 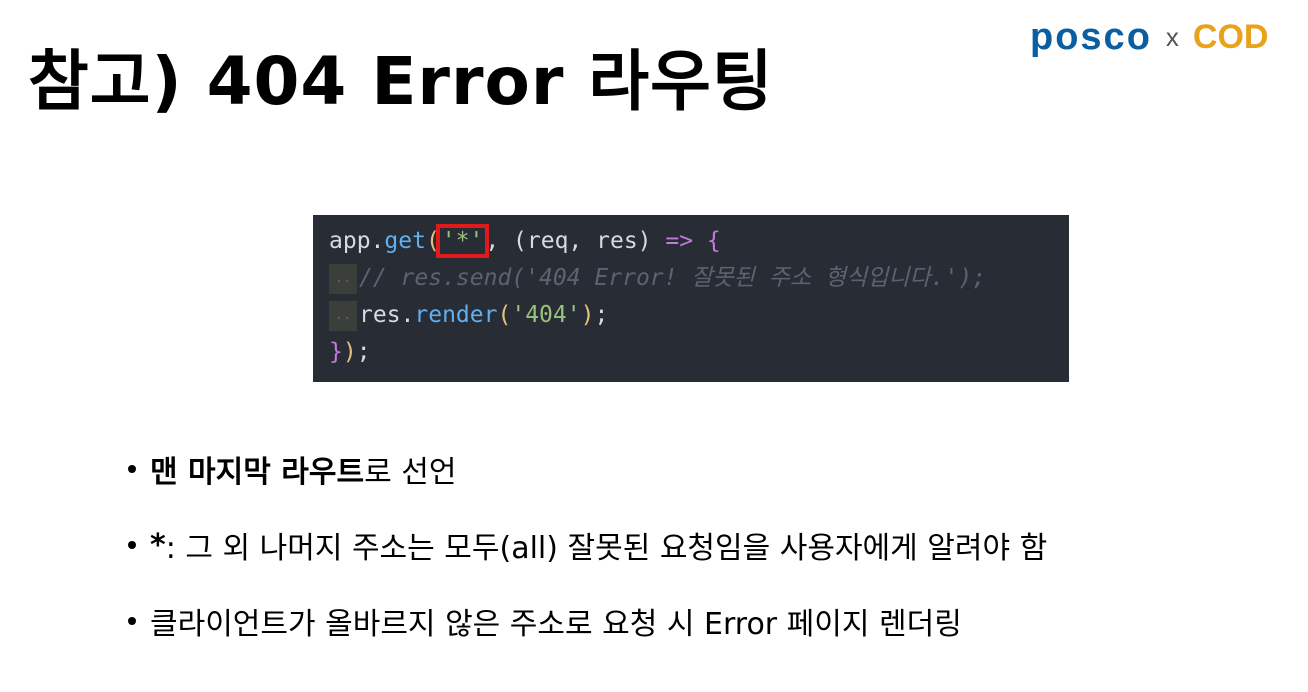 What do you see at coordinates (699, 352) in the screenshot?
I see `code-line-4: });` at bounding box center [699, 352].